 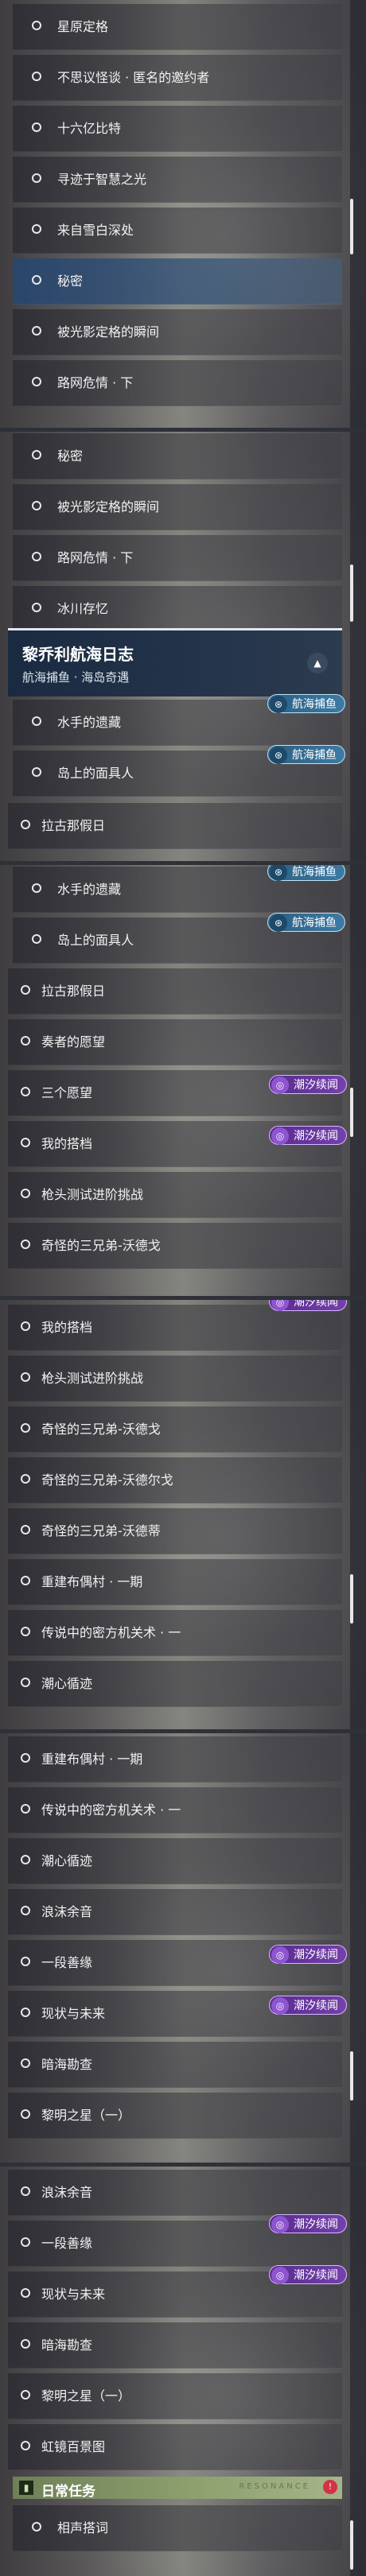 I want to click on quest-label: 暗海勘查, so click(x=67, y=2065).